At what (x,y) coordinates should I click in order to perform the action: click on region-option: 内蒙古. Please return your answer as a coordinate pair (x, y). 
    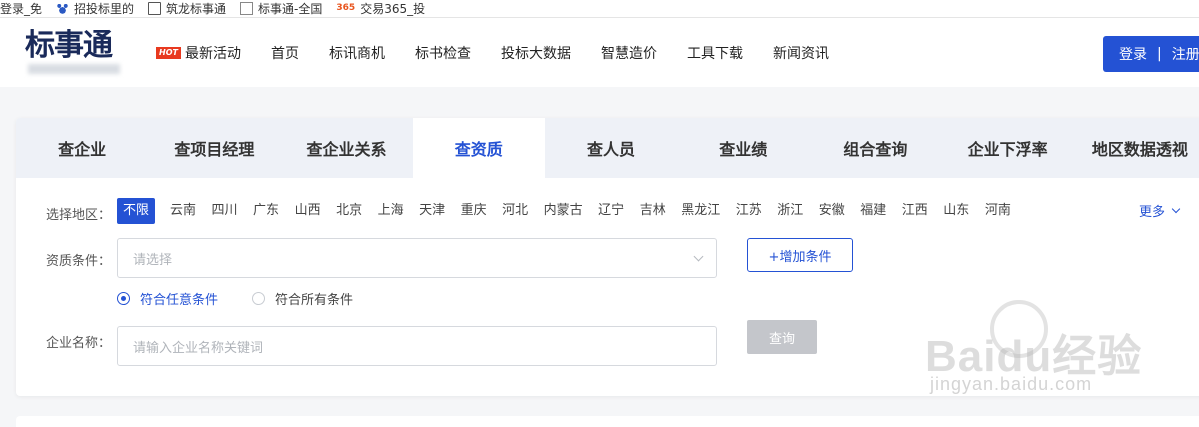
    Looking at the image, I should click on (563, 211).